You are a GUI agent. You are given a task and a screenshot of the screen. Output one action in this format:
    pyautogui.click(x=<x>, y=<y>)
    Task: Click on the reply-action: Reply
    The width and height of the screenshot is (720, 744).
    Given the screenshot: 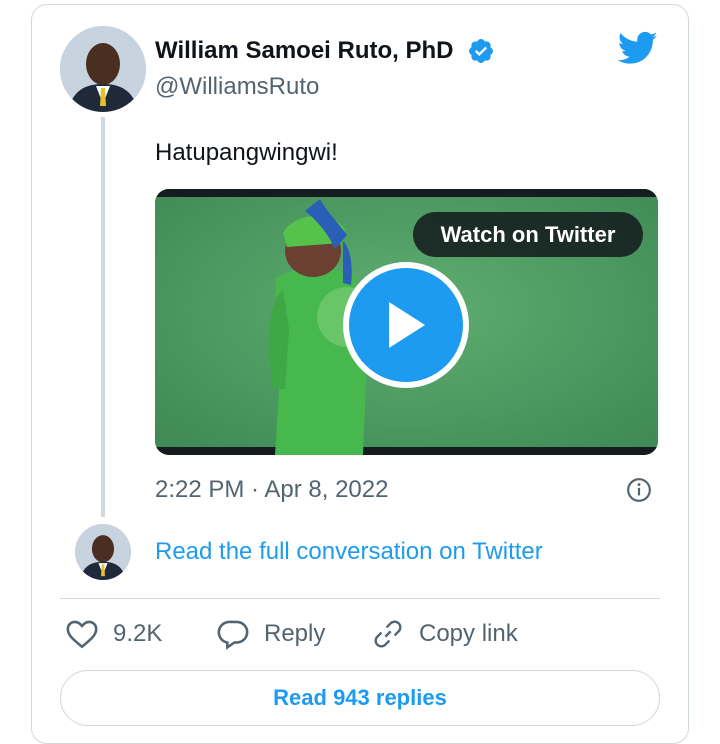 What is the action you would take?
    pyautogui.click(x=270, y=634)
    